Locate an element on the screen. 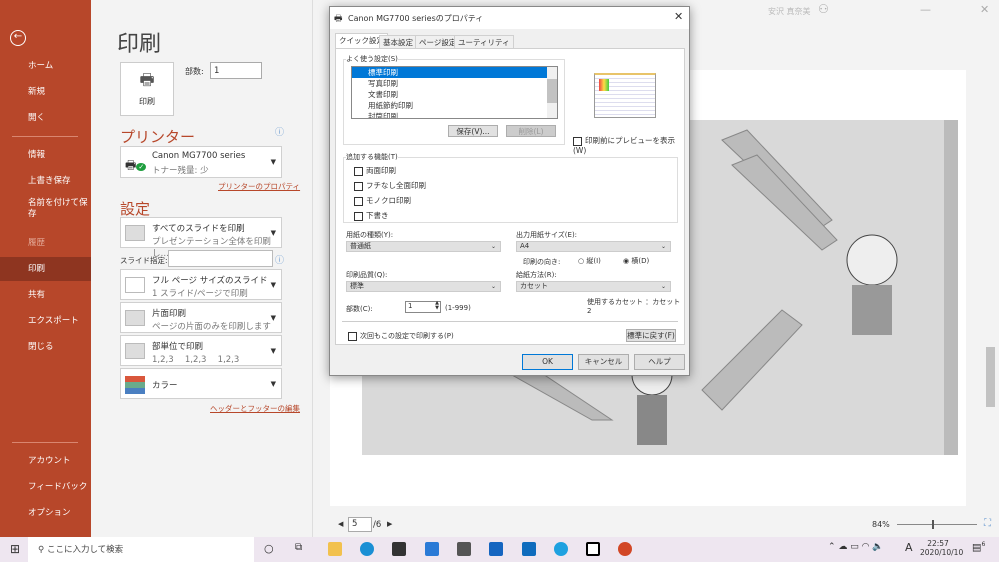 The image size is (999, 562). sidebar-item-home: ホーム is located at coordinates (45, 66).